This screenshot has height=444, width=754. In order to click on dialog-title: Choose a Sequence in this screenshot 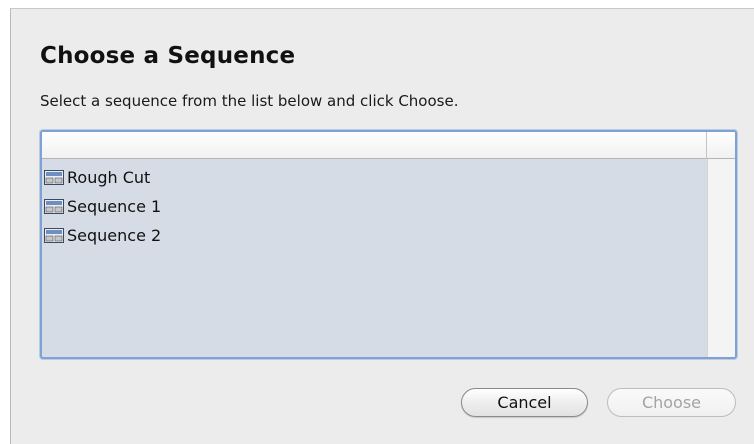, I will do `click(168, 56)`.